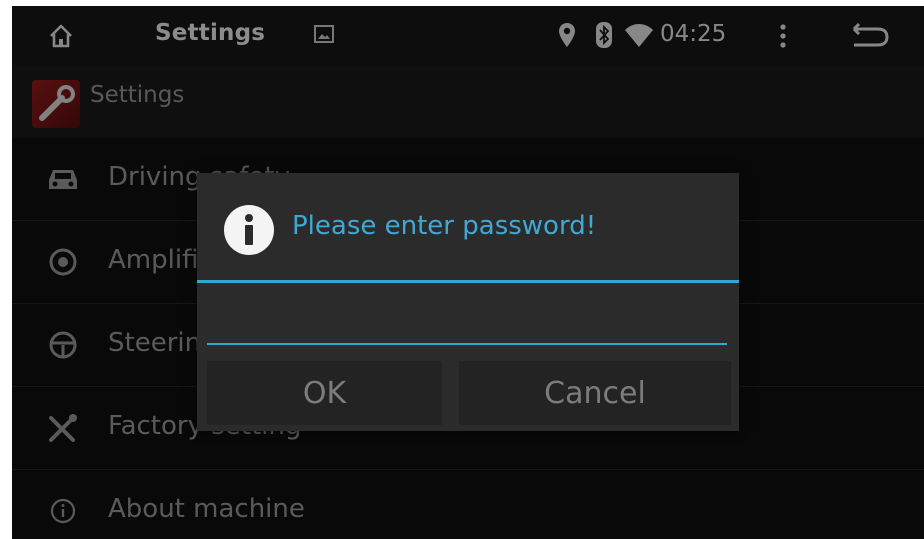 Image resolution: width=924 pixels, height=539 pixels. I want to click on ok-button: OK, so click(324, 393).